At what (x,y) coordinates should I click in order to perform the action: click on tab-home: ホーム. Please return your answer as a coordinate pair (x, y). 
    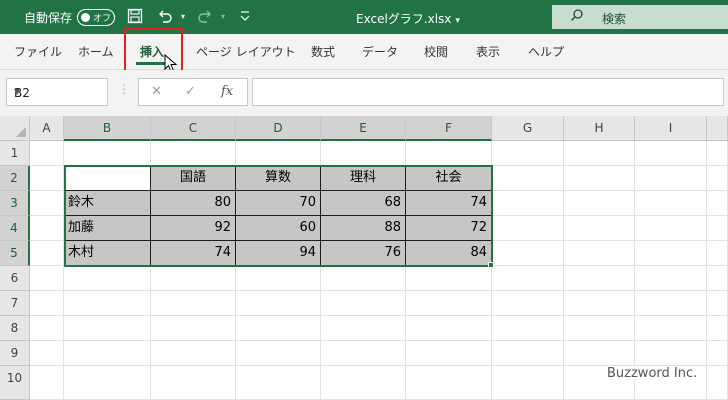
    Looking at the image, I should click on (96, 51).